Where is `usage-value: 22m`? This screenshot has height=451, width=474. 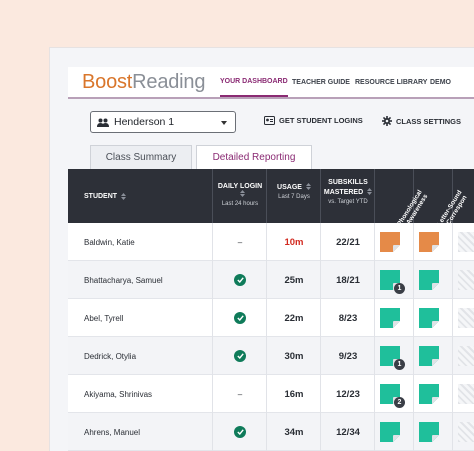
usage-value: 22m is located at coordinates (294, 318).